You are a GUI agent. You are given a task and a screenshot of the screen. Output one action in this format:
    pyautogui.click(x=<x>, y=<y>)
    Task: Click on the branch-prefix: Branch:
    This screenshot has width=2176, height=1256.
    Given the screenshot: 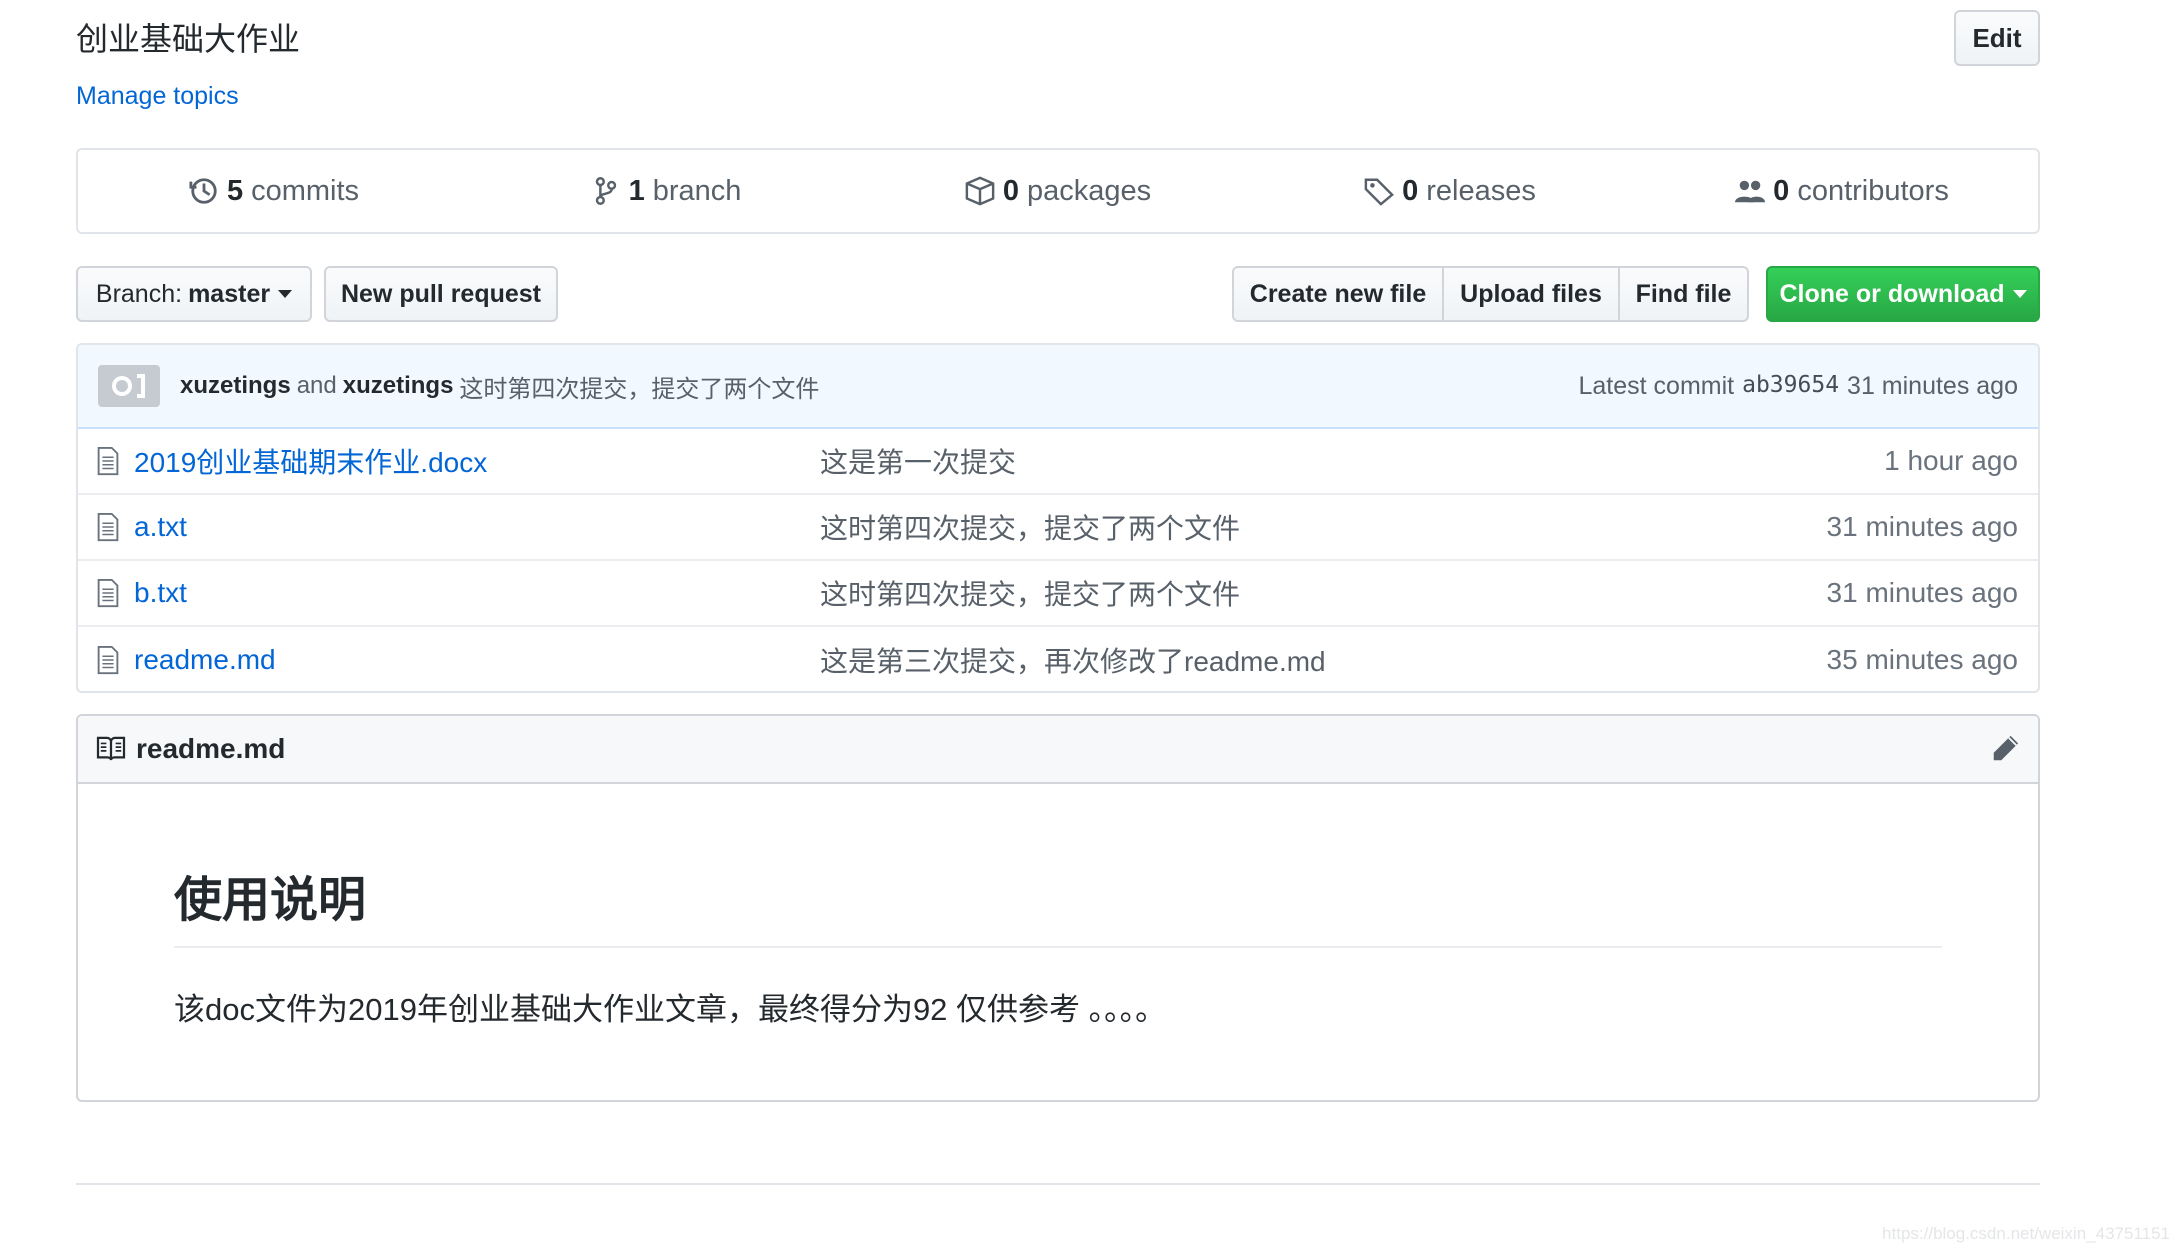 What is the action you would take?
    pyautogui.click(x=139, y=293)
    